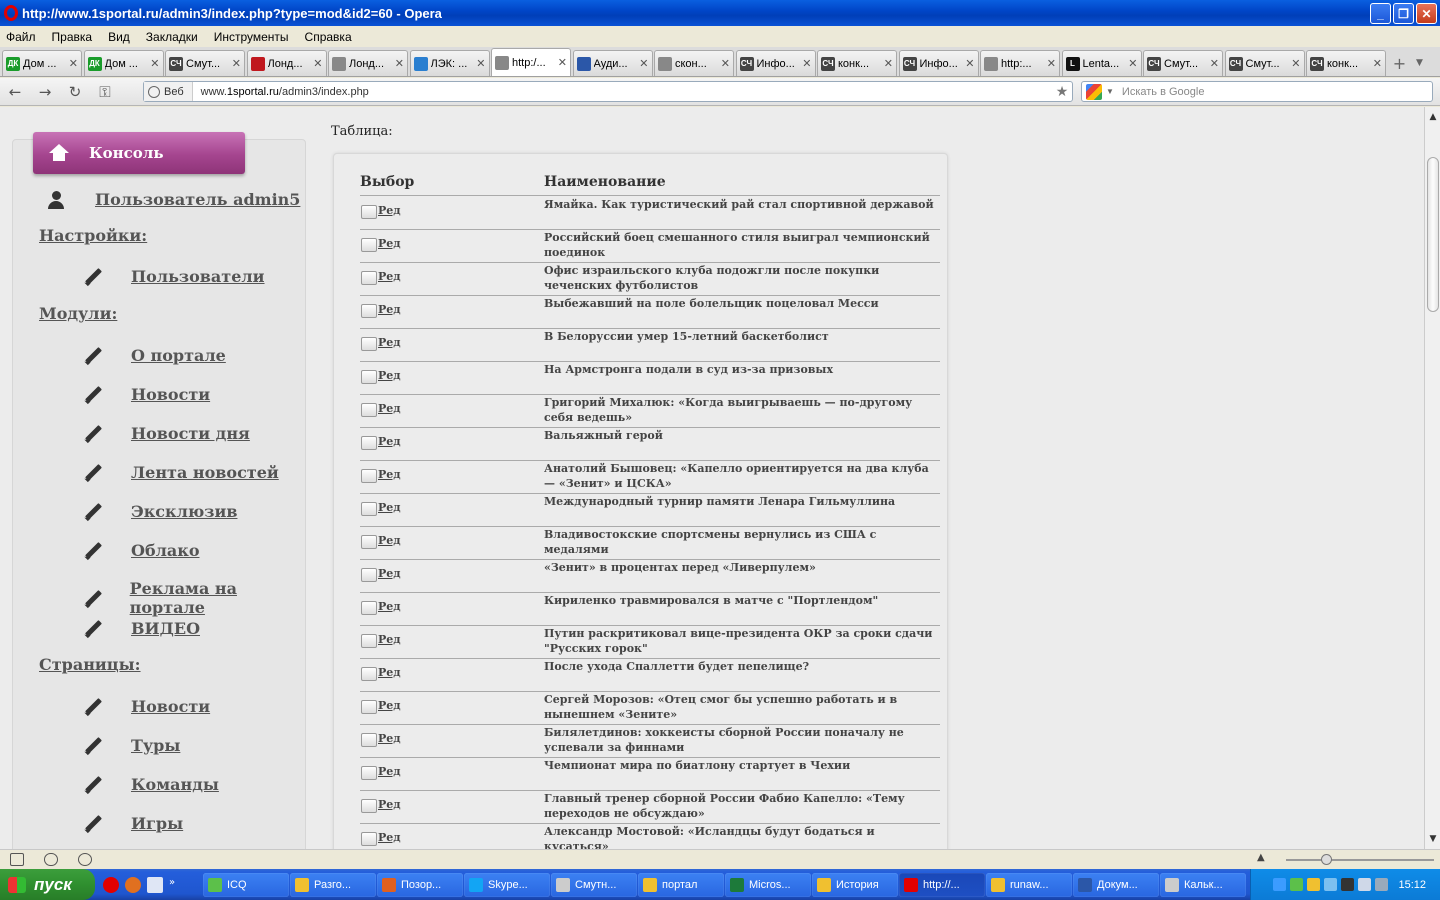 The image size is (1440, 900). Describe the element at coordinates (205, 472) in the screenshot. I see `sidebar-item-label: Лента новостей` at that location.